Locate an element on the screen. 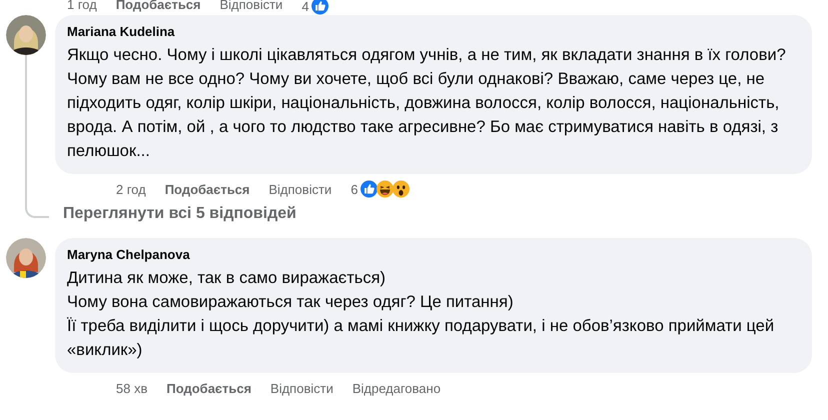 This screenshot has width=828, height=420. surprised-emoji-icon is located at coordinates (401, 189).